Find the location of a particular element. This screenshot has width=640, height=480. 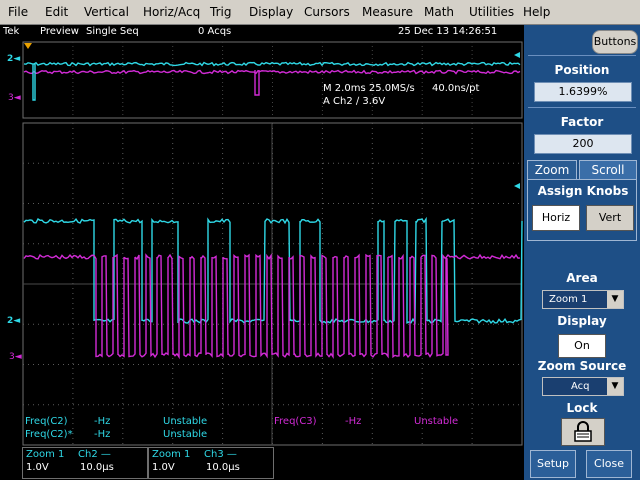

menu-math: Math is located at coordinates (439, 12).